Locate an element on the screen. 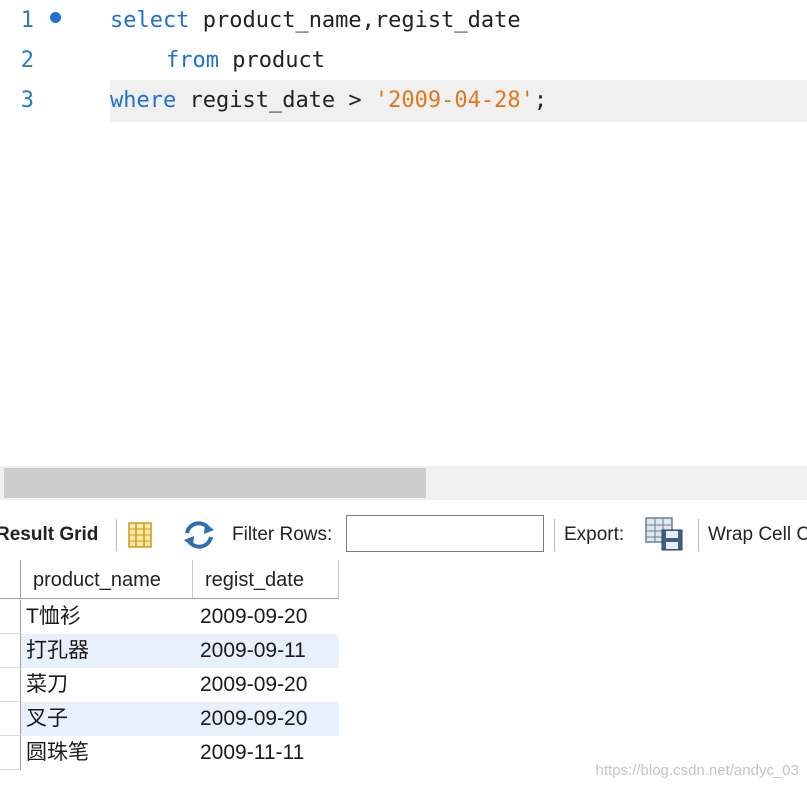  wrap-cell-content-label: Wrap Cell C is located at coordinates (757, 535).